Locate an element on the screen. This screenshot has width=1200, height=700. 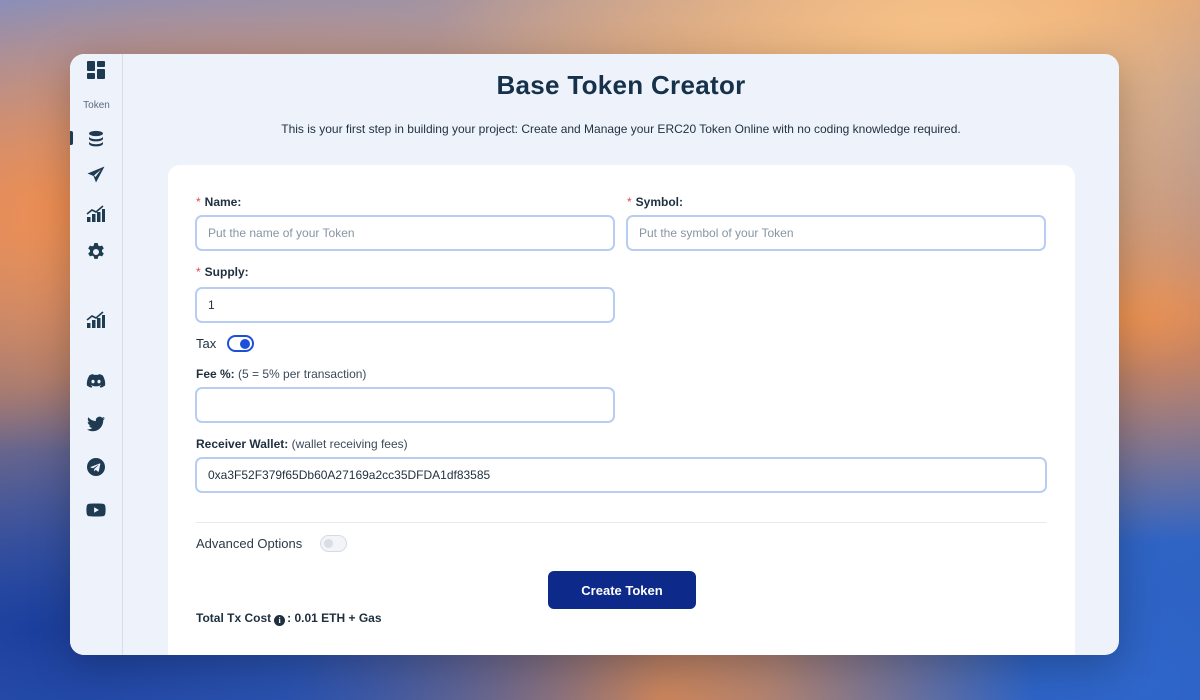
chart-icon is located at coordinates (96, 214).